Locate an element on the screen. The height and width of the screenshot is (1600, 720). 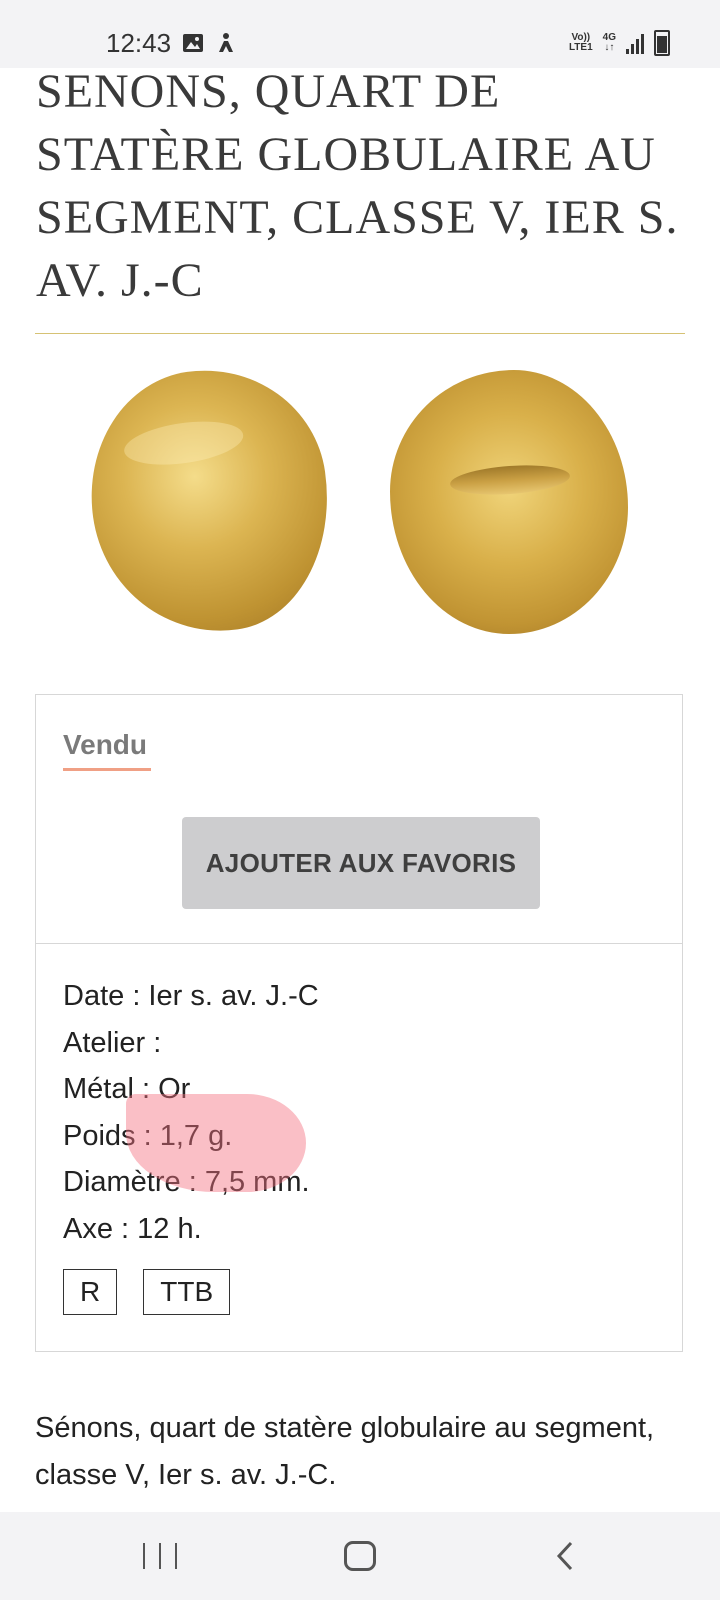
spec-workshop: Atelier : is located at coordinates (112, 1042).